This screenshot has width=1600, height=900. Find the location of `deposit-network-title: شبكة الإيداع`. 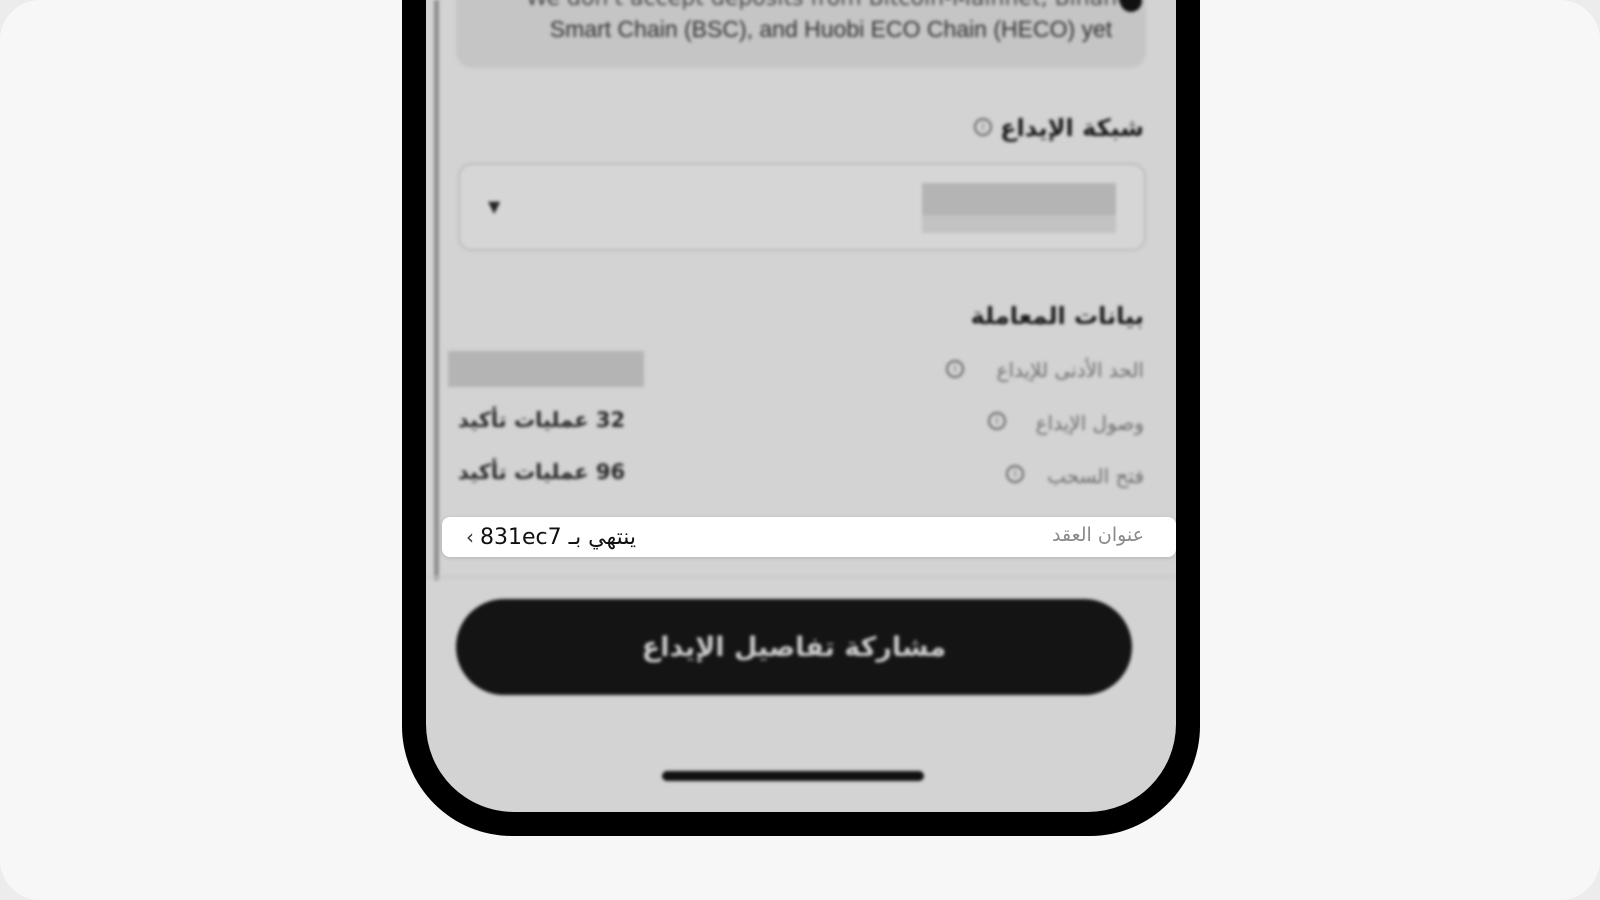

deposit-network-title: شبكة الإيداع is located at coordinates (1072, 128).